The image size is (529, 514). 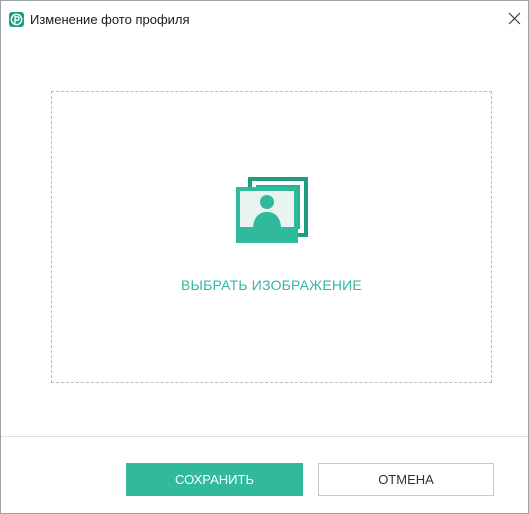 I want to click on title-bar: Изменение фото профиля, so click(x=264, y=18).